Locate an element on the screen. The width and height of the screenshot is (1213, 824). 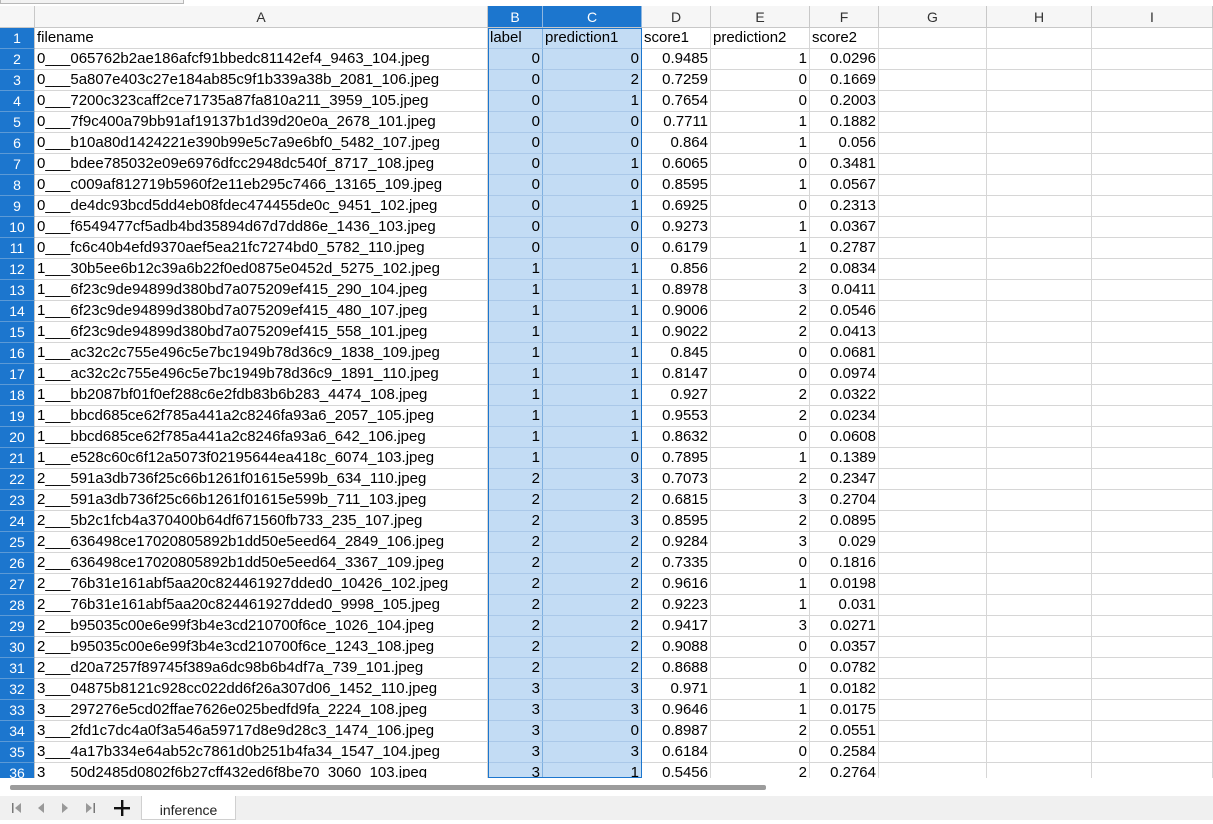
column-header-c: C is located at coordinates (592, 17).